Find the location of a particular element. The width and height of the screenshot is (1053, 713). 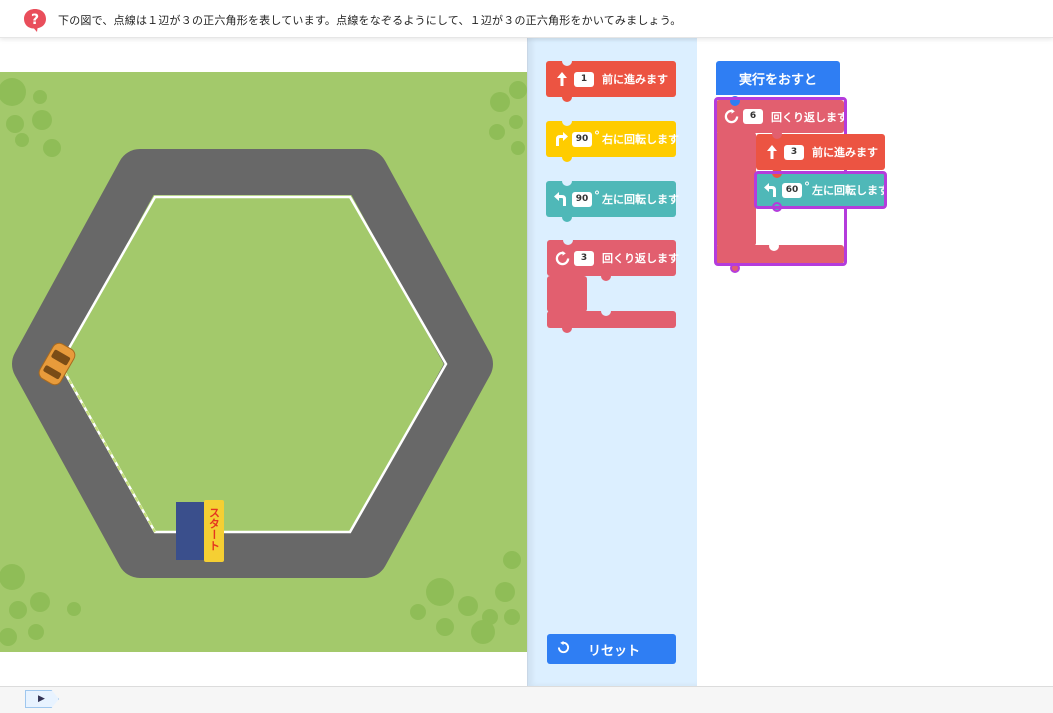

program-move-block: 3 前に進みます is located at coordinates (820, 149).